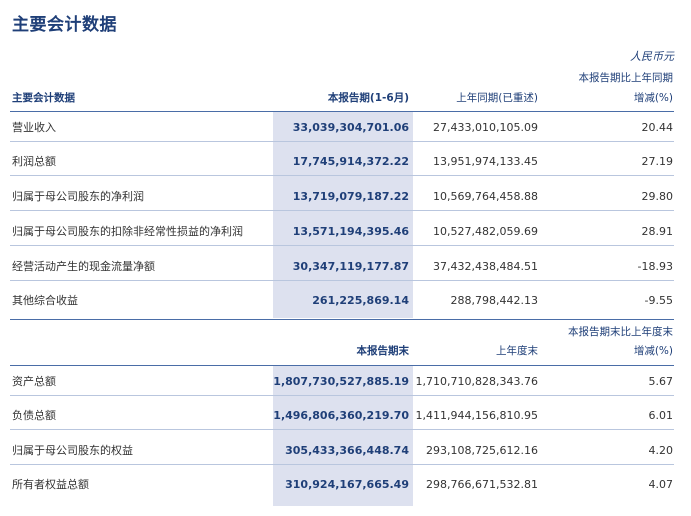 The height and width of the screenshot is (516, 691). What do you see at coordinates (72, 450) in the screenshot?
I see `row-label: 归属于母公司股东的权益` at bounding box center [72, 450].